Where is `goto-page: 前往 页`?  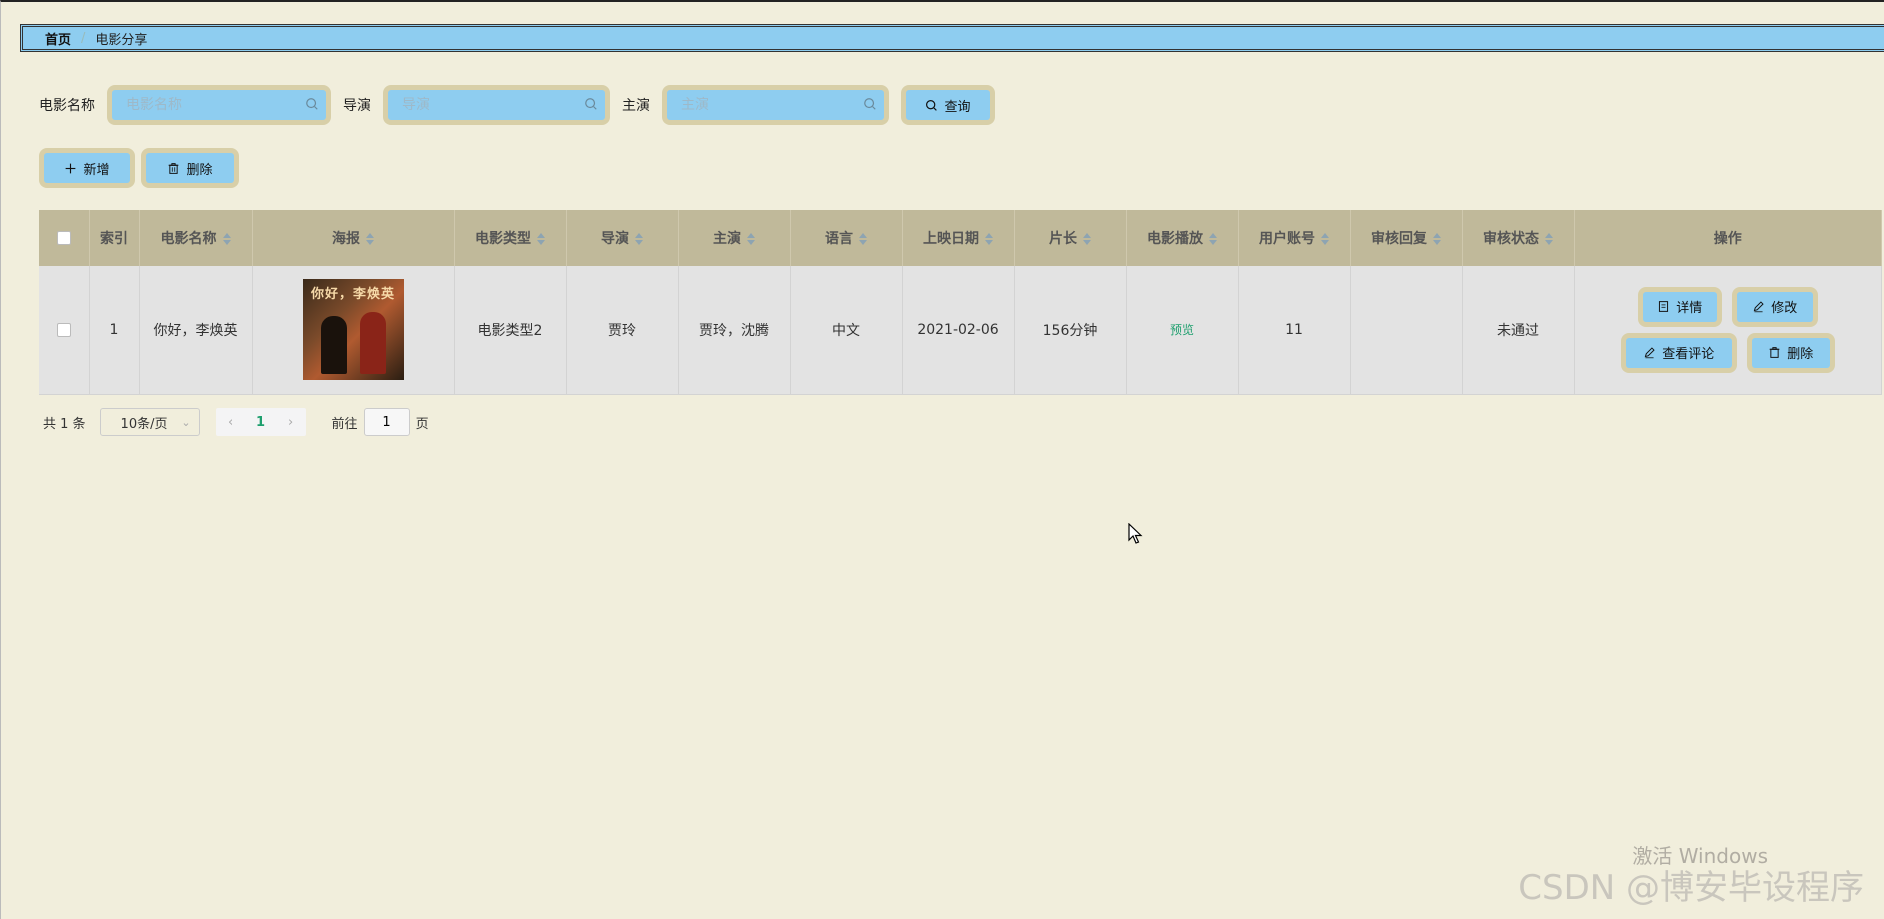 goto-page: 前往 页 is located at coordinates (380, 422).